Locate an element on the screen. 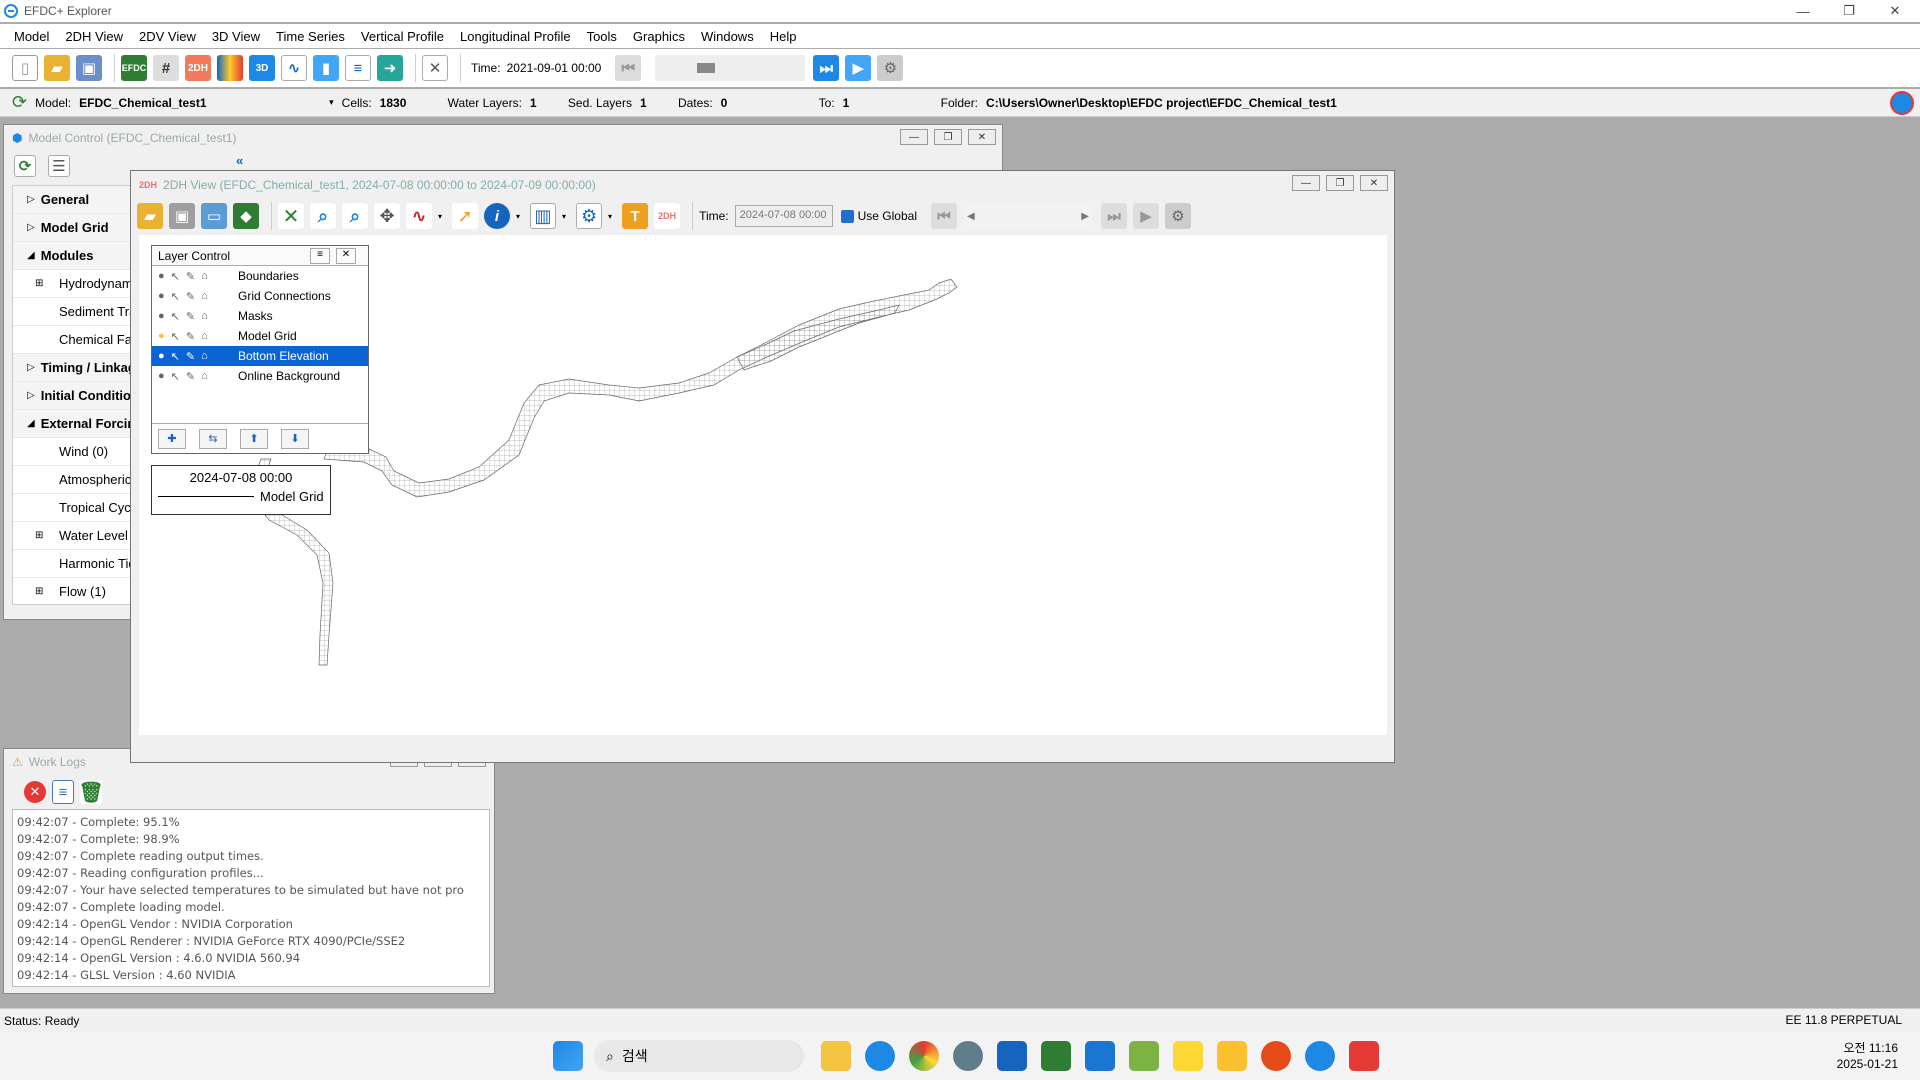 The width and height of the screenshot is (1920, 1080). vertical-profile-icon: ▮ is located at coordinates (326, 68).